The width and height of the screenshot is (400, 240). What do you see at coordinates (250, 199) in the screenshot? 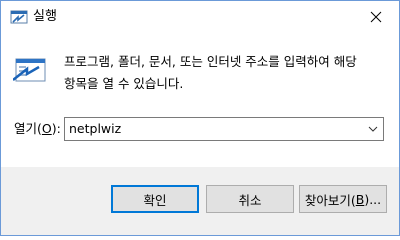
I see `cancel-button: 취소` at bounding box center [250, 199].